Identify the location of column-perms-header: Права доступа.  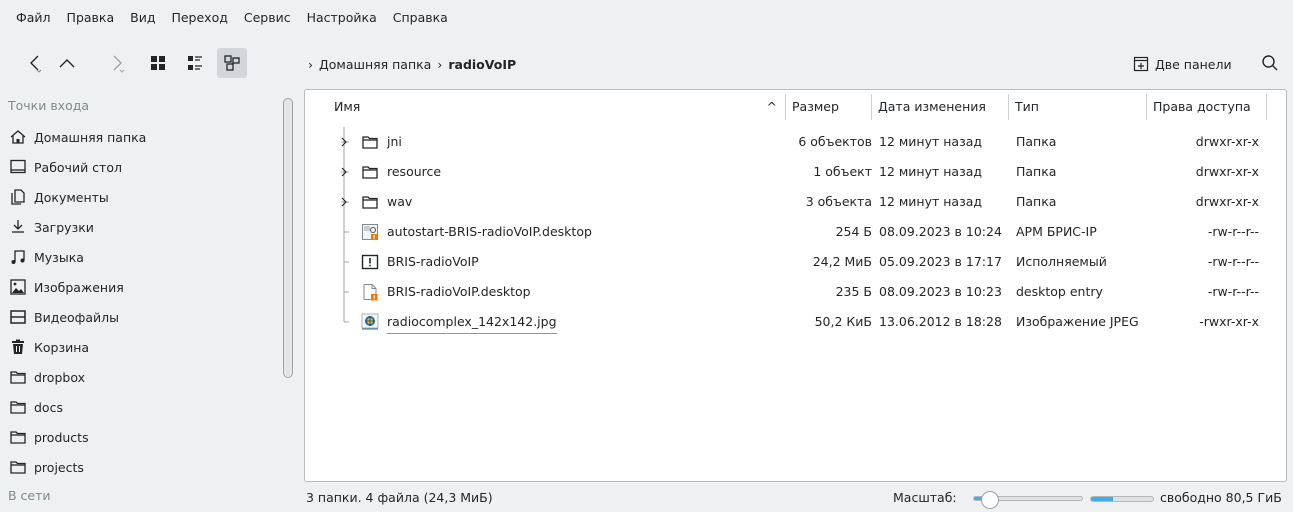
(1207, 107).